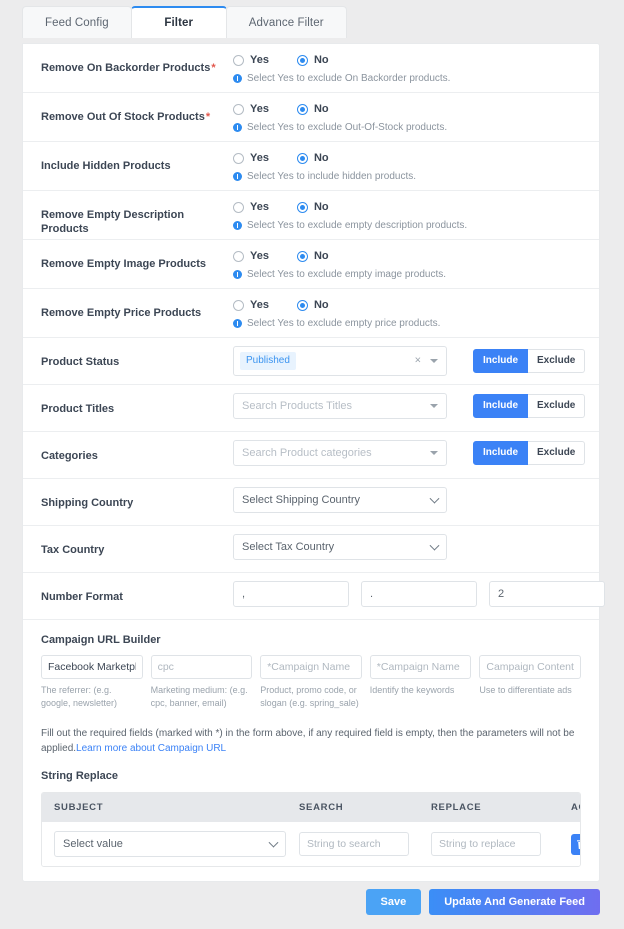 The width and height of the screenshot is (624, 929). I want to click on decimal-separator-input, so click(291, 594).